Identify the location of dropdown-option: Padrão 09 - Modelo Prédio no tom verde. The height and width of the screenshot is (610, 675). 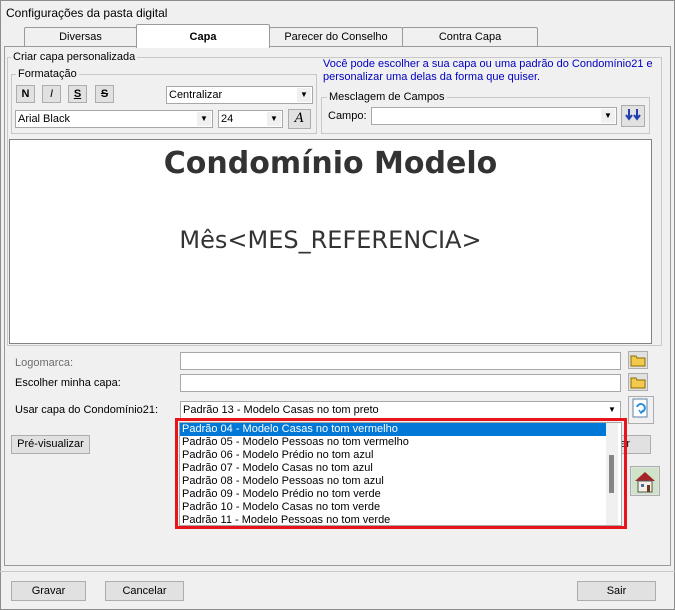
(400, 494).